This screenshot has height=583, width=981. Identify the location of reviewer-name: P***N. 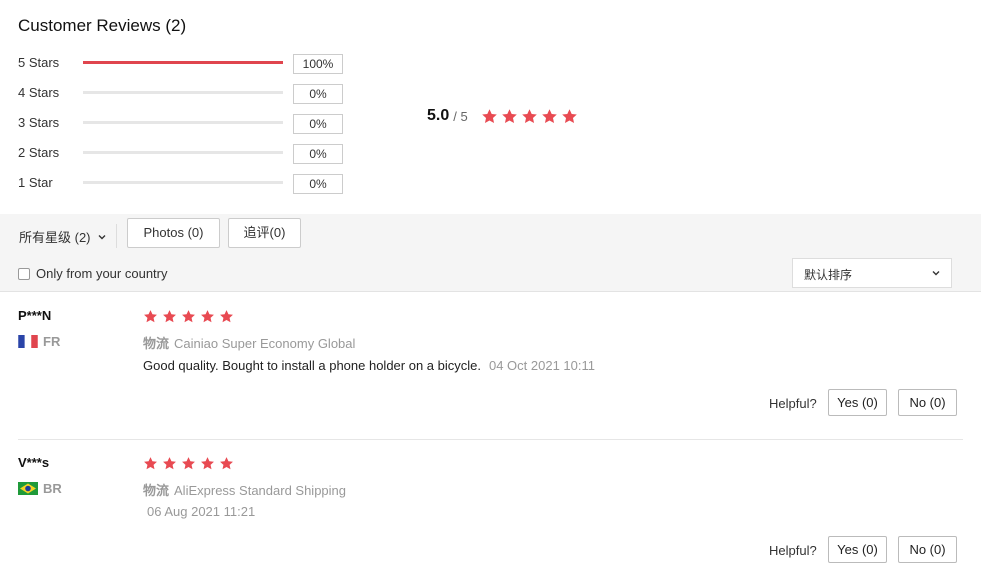
(35, 315).